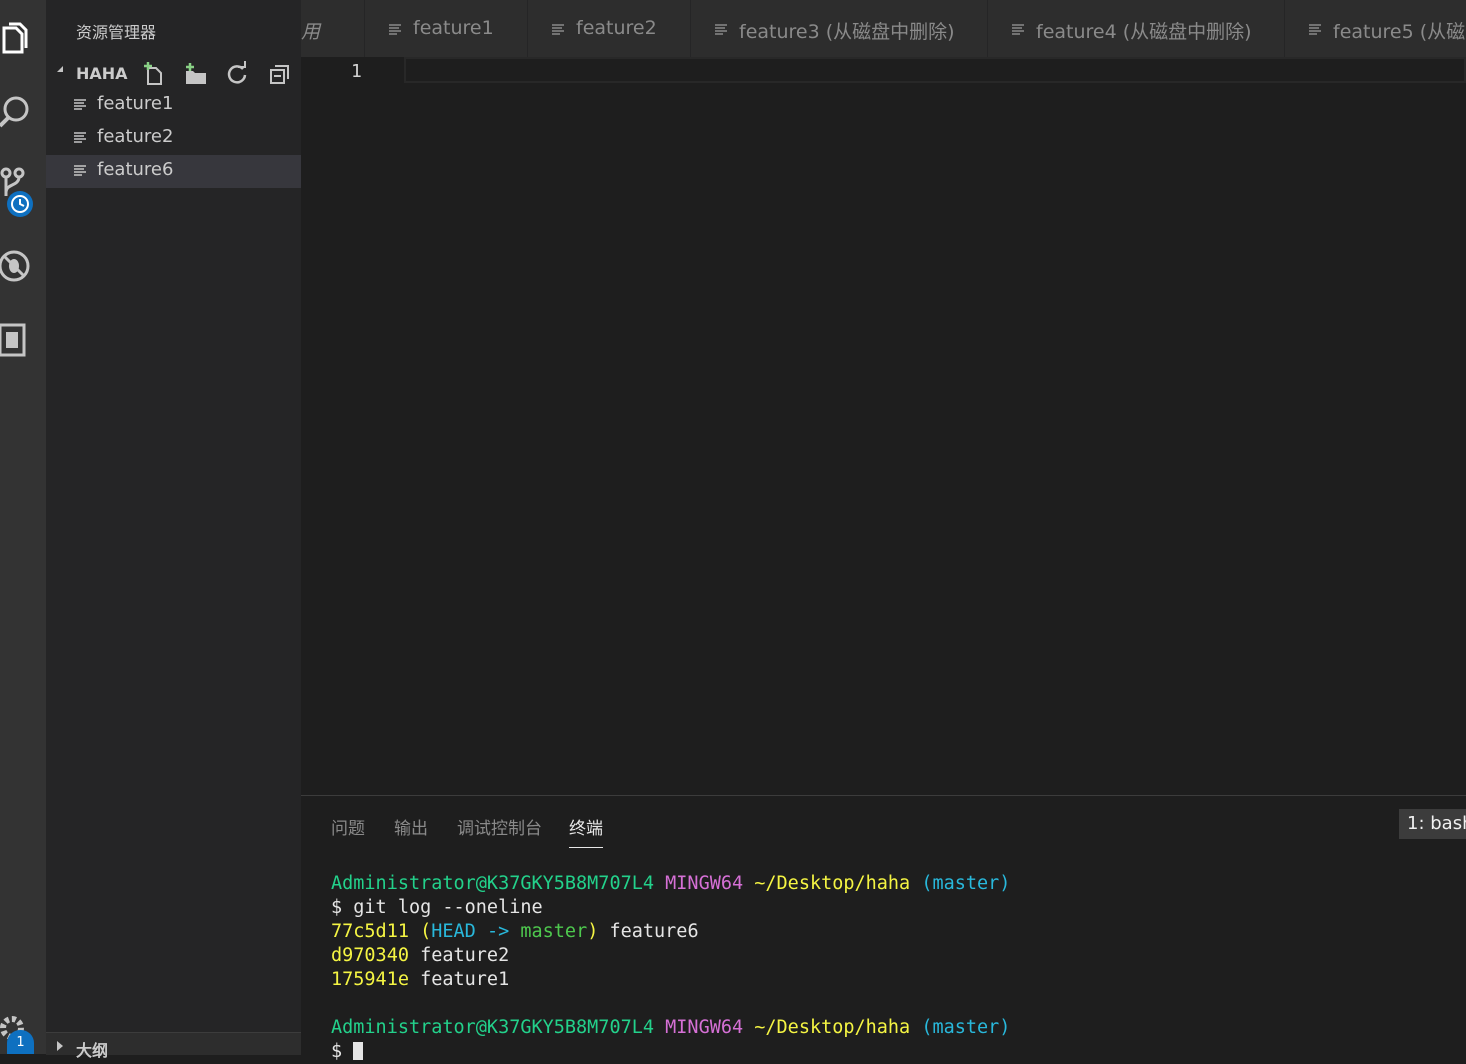 This screenshot has width=1466, height=1064. What do you see at coordinates (196, 74) in the screenshot?
I see `new-folder-icon` at bounding box center [196, 74].